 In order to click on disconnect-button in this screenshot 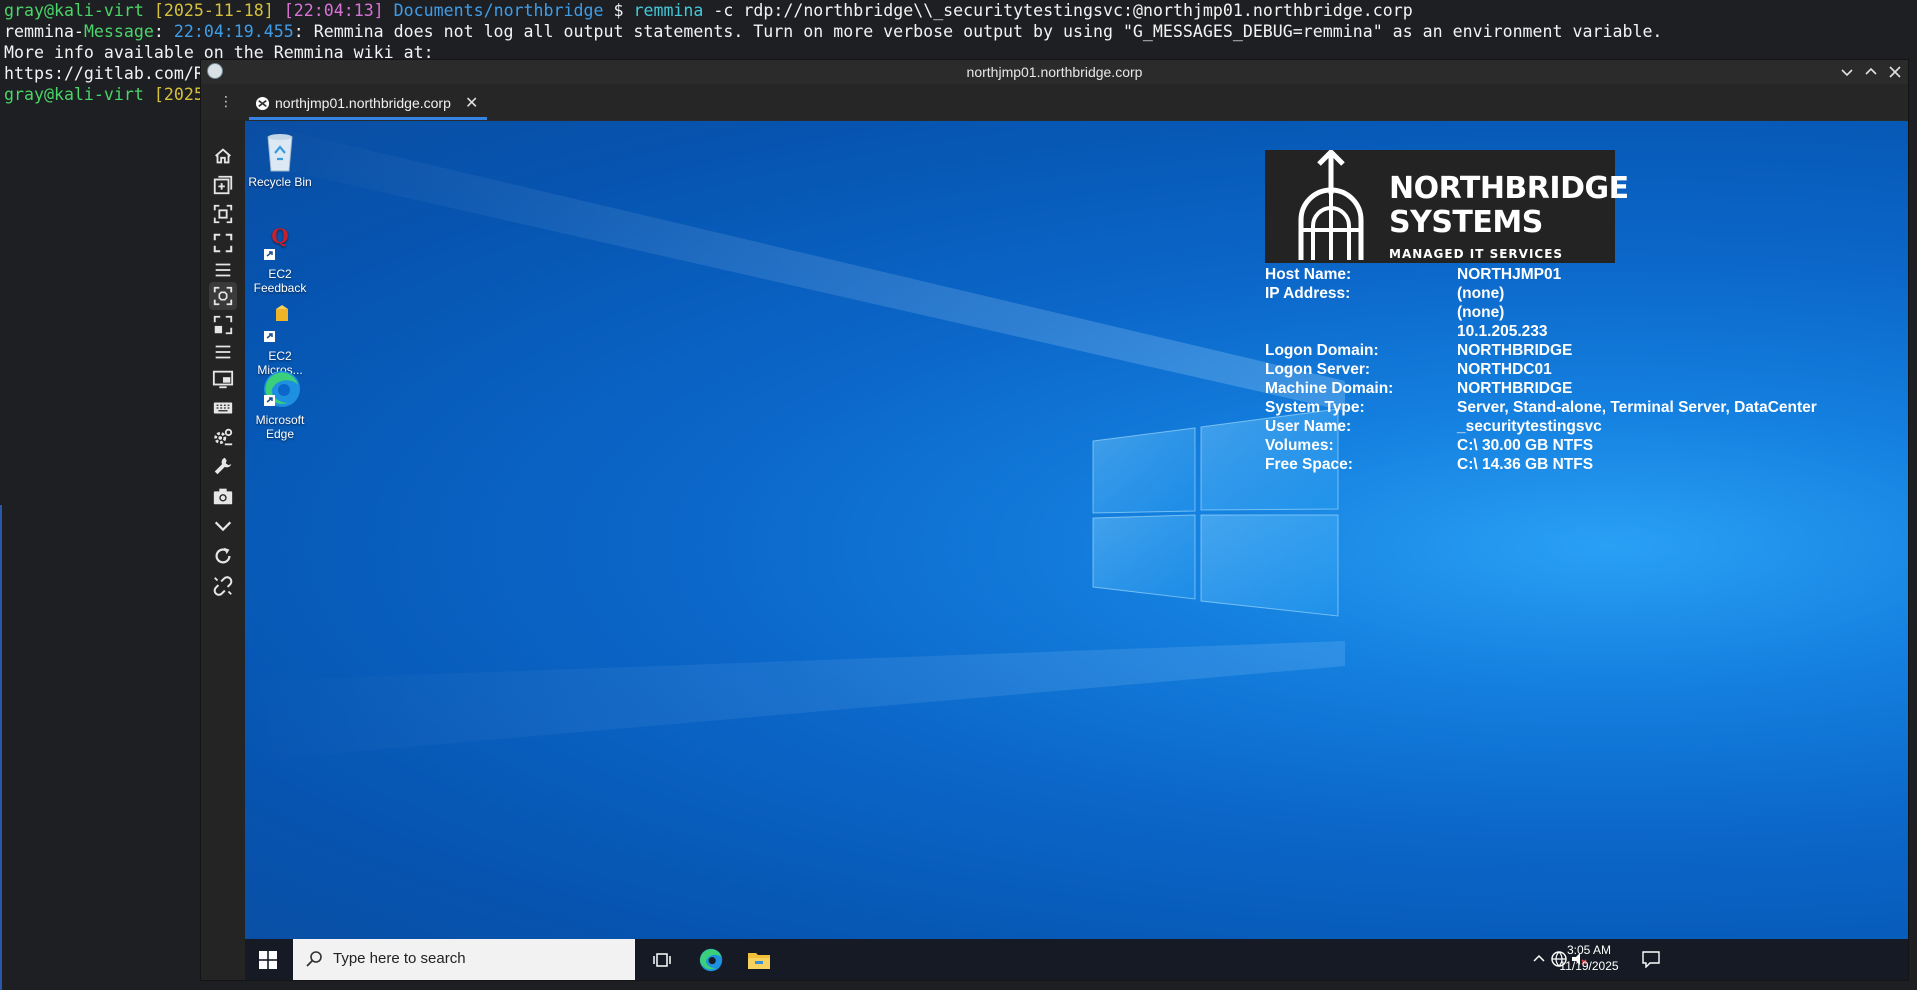, I will do `click(223, 586)`.